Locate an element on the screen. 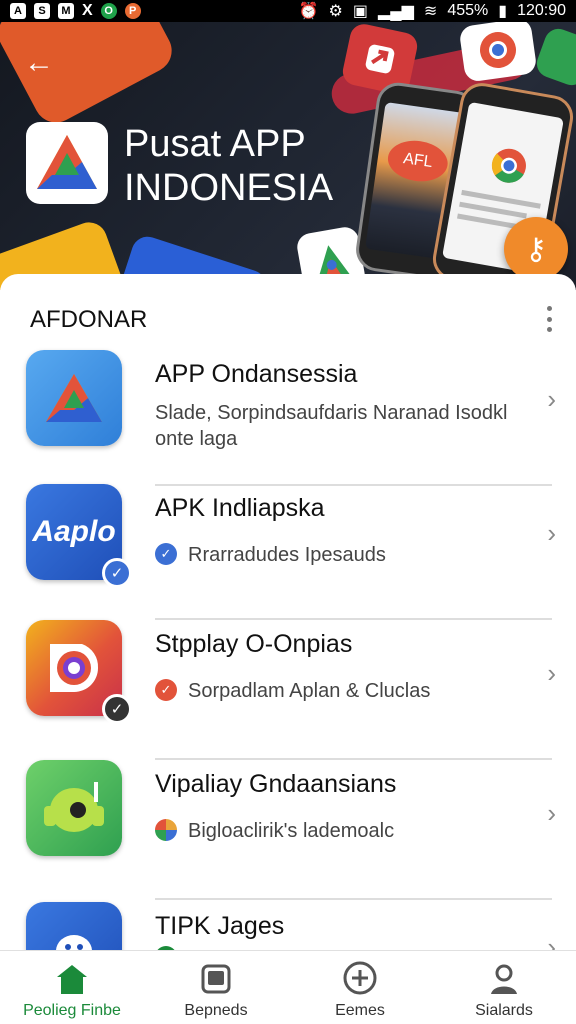 The image size is (576, 1024). nav-item-home: Peolieg Finbe is located at coordinates (72, 987).